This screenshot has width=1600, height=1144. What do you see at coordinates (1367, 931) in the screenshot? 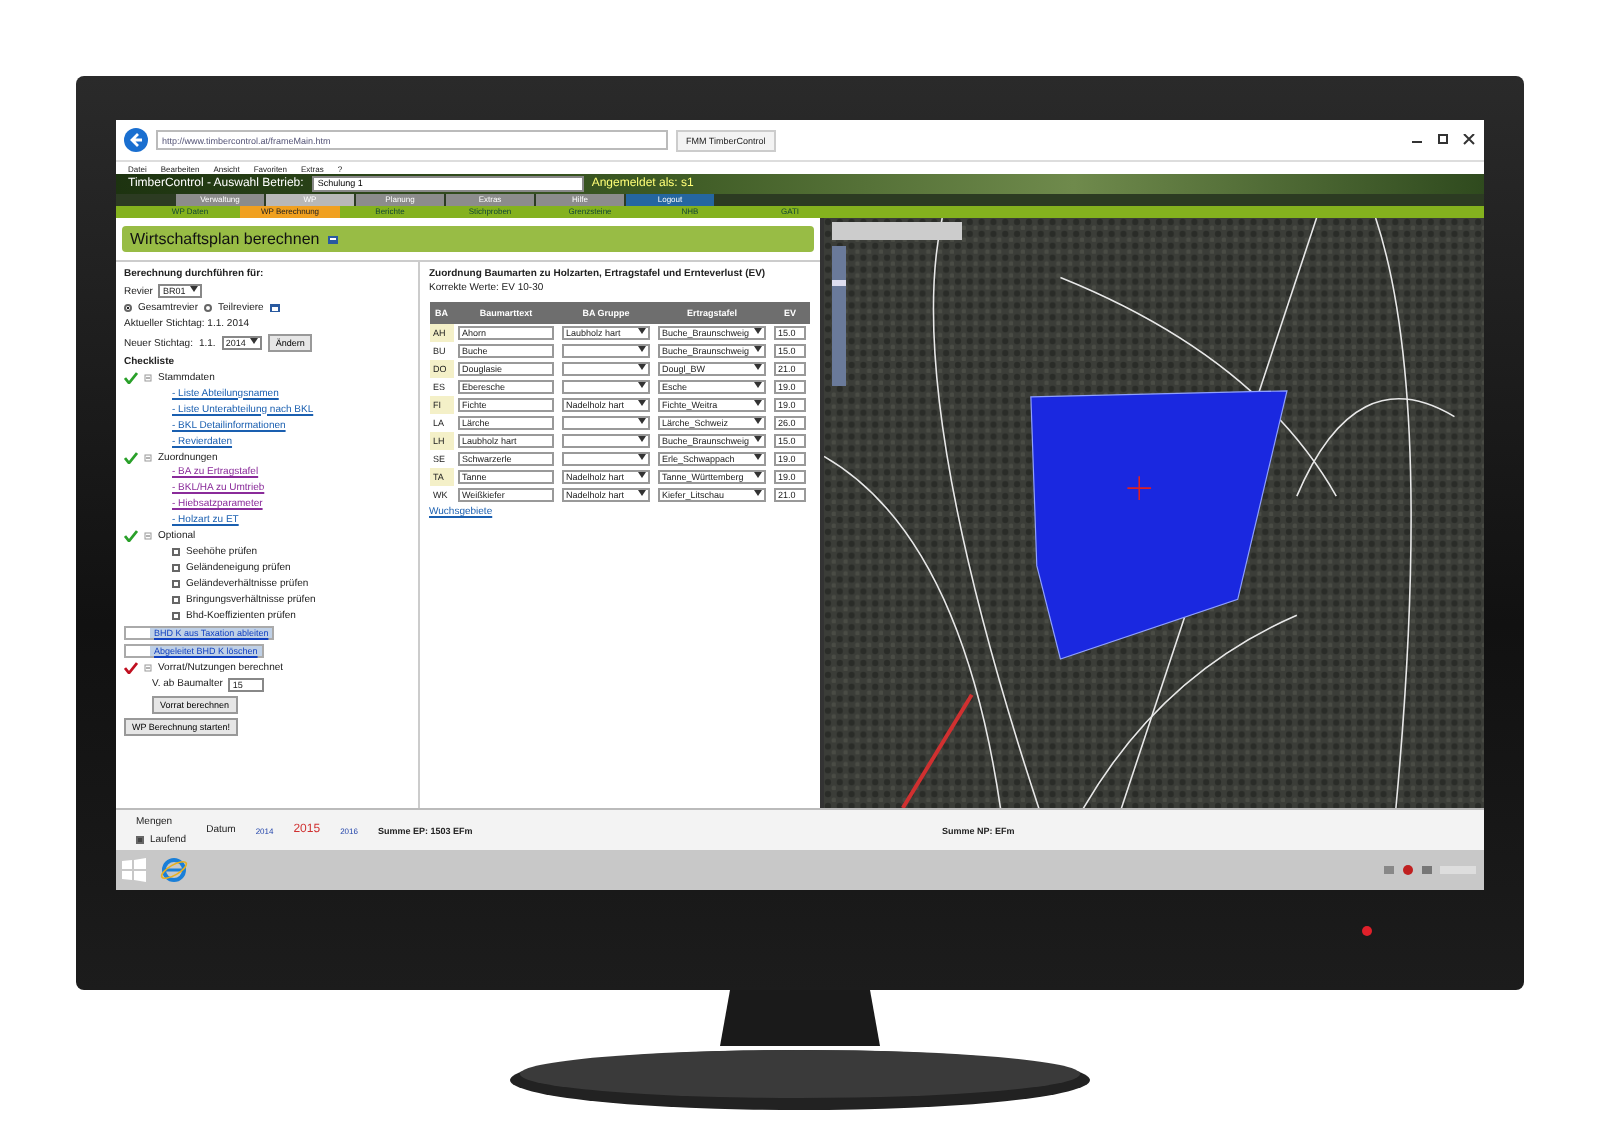
I see `power-led` at bounding box center [1367, 931].